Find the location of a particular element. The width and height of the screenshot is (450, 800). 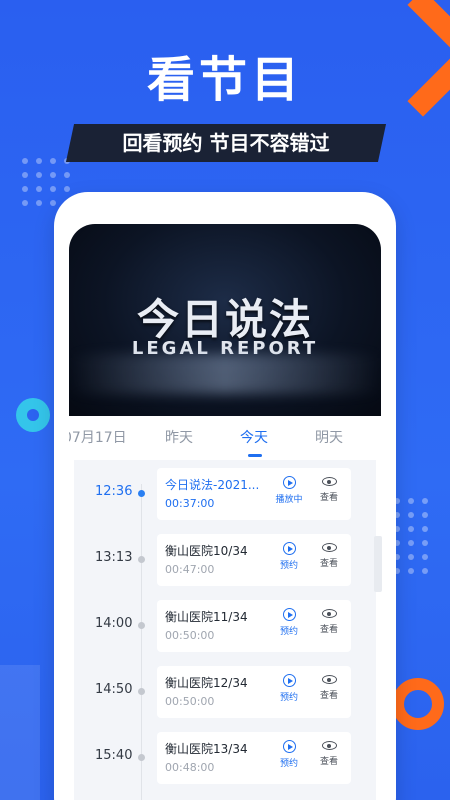

program-time: 13:13 is located at coordinates (114, 557).